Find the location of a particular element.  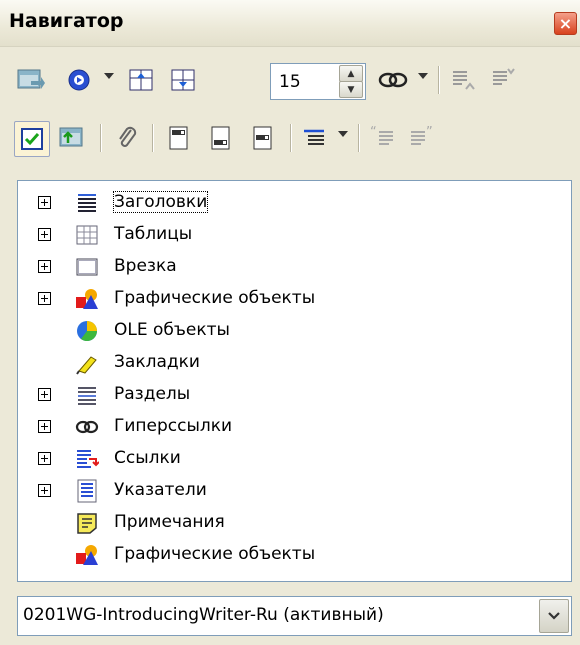

tree-item-comments: Примечания is located at coordinates (288, 523).